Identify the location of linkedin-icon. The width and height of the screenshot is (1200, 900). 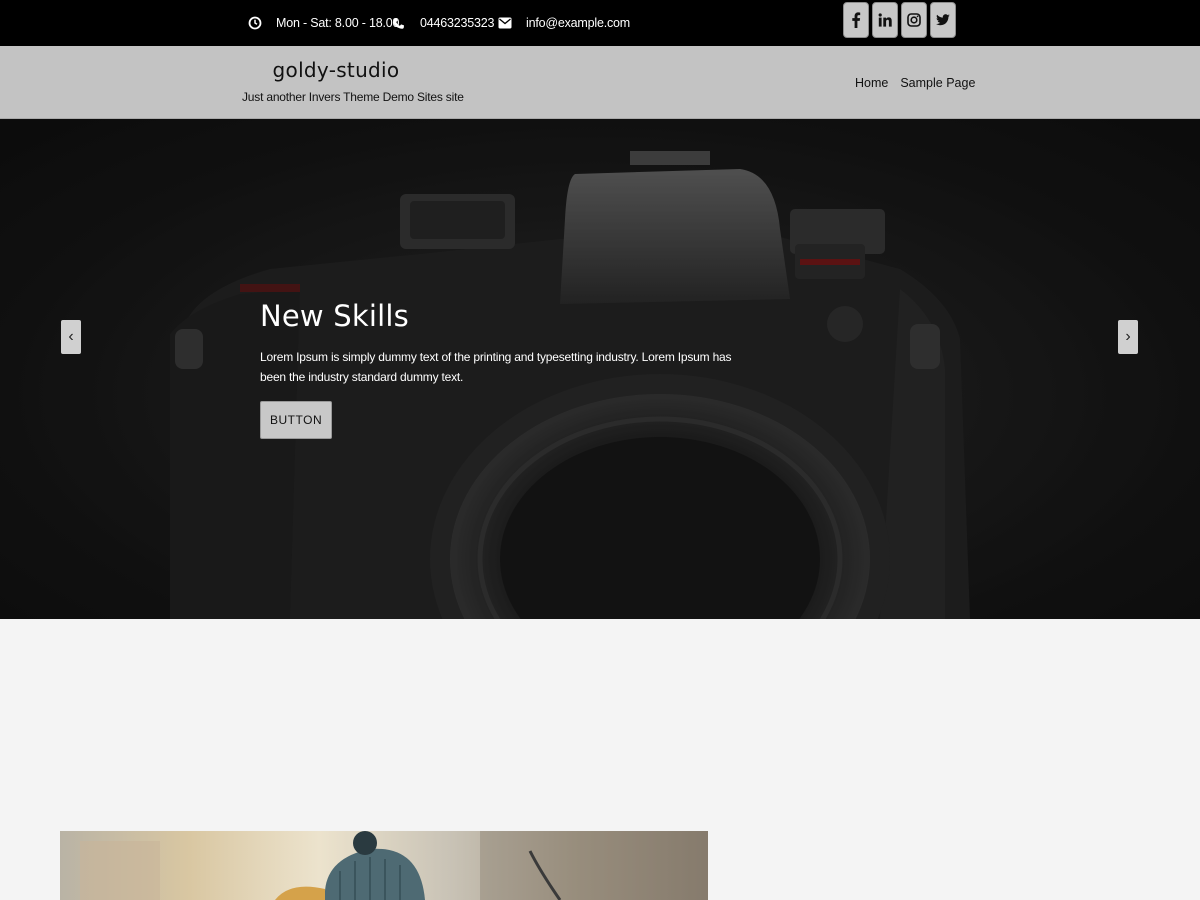
(885, 20).